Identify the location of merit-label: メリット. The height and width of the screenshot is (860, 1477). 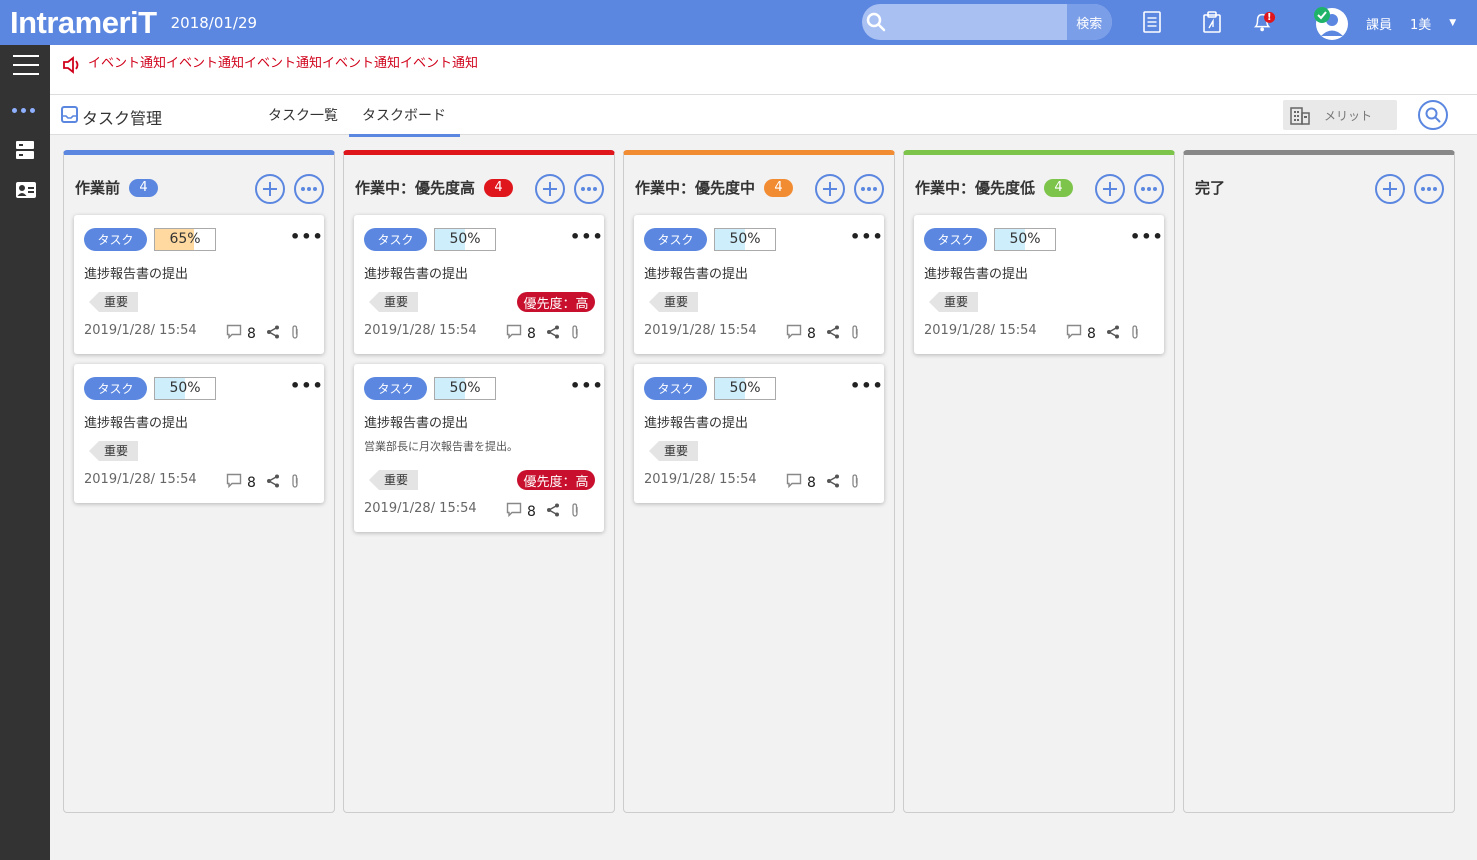
(1348, 115).